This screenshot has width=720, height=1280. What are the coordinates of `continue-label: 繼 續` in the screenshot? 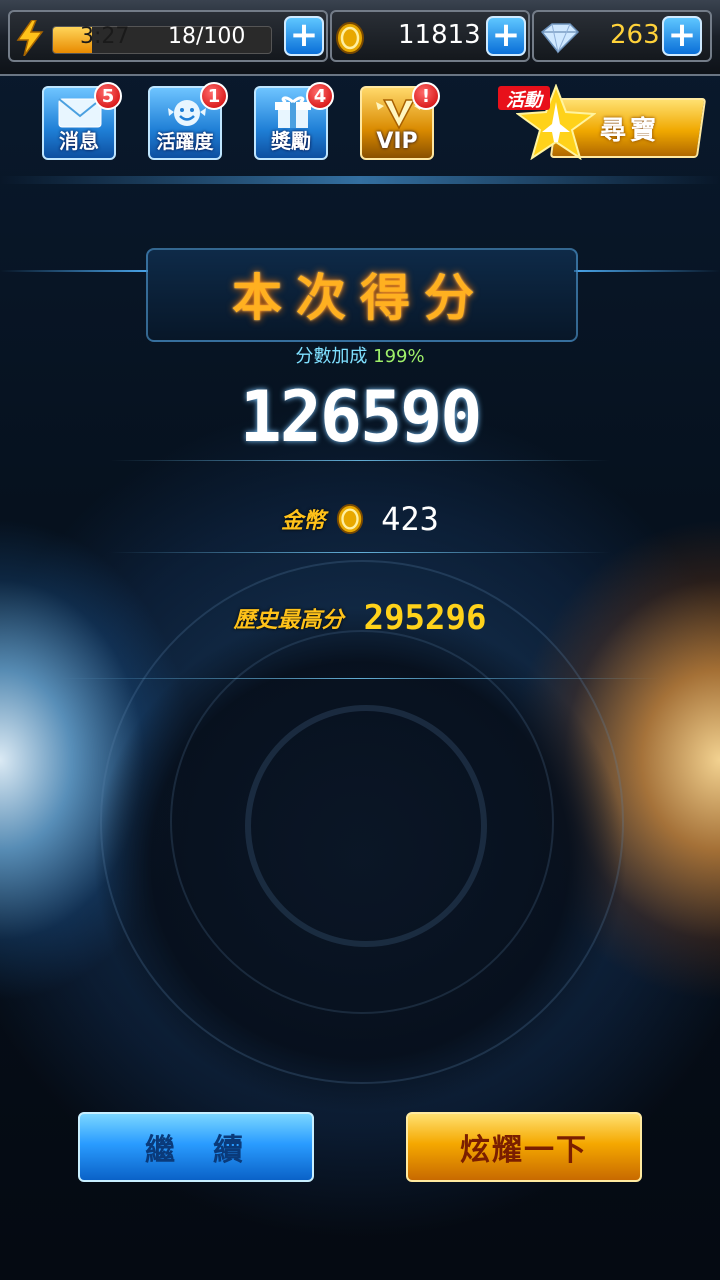 It's located at (196, 1150).